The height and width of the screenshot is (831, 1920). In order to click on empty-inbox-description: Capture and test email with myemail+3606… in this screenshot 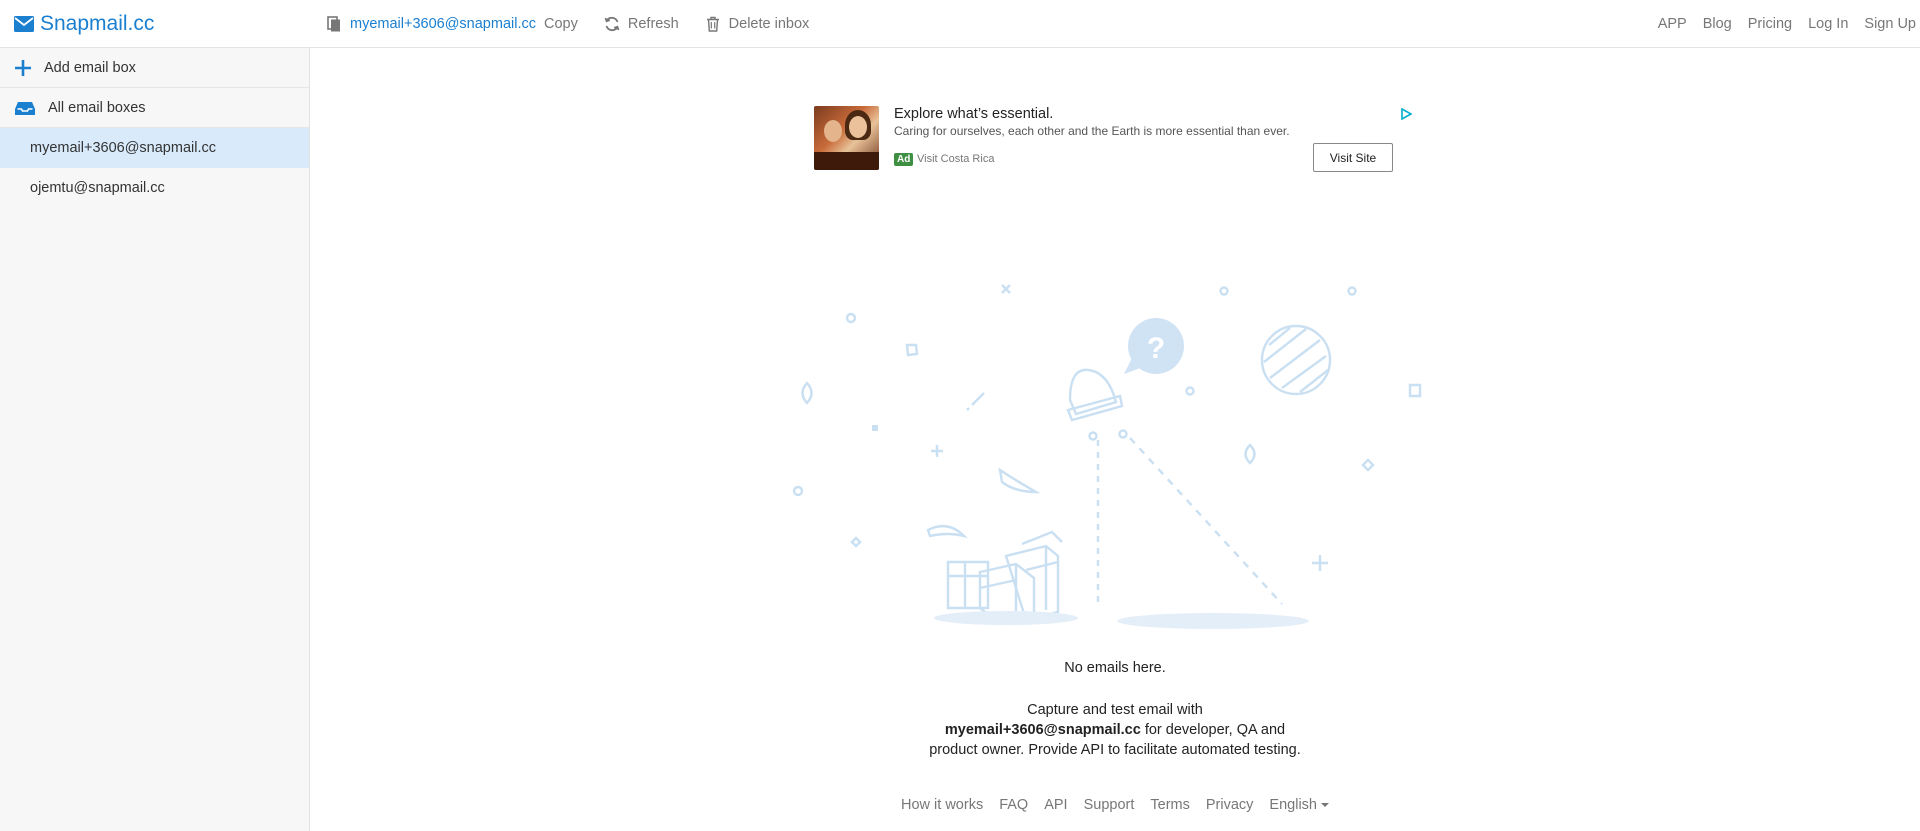, I will do `click(1115, 730)`.